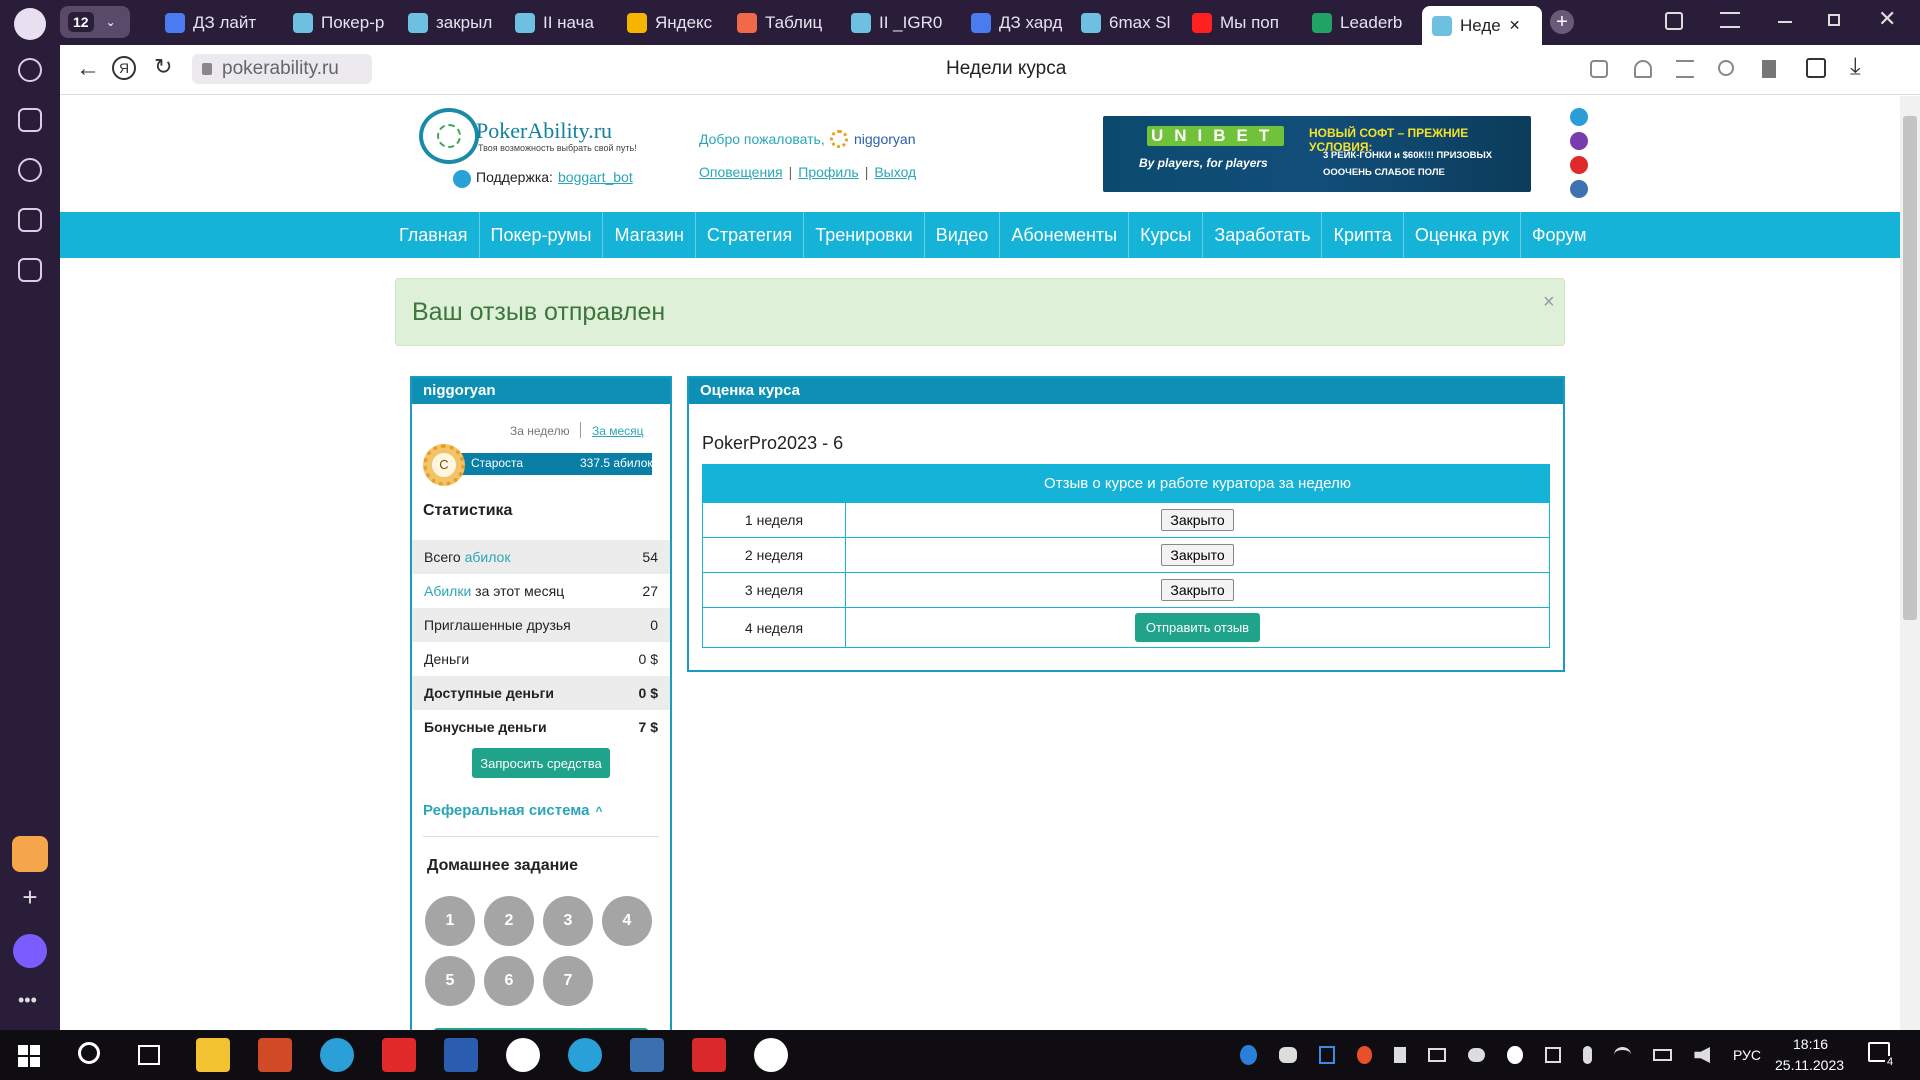 The height and width of the screenshot is (1080, 1920). What do you see at coordinates (461, 1055) in the screenshot?
I see `word-icon` at bounding box center [461, 1055].